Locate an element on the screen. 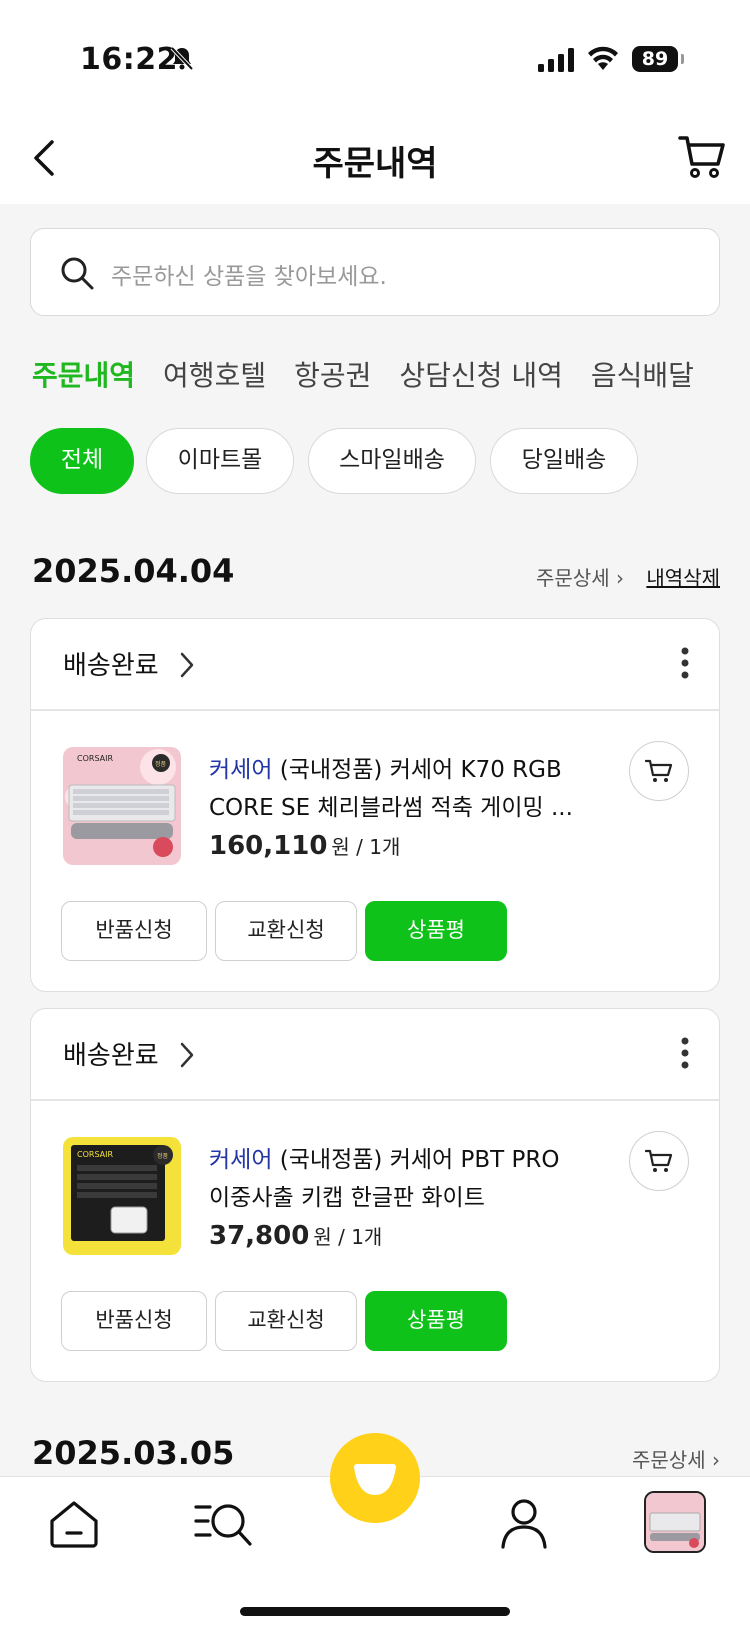  bottom-nav is located at coordinates (375, 1531).